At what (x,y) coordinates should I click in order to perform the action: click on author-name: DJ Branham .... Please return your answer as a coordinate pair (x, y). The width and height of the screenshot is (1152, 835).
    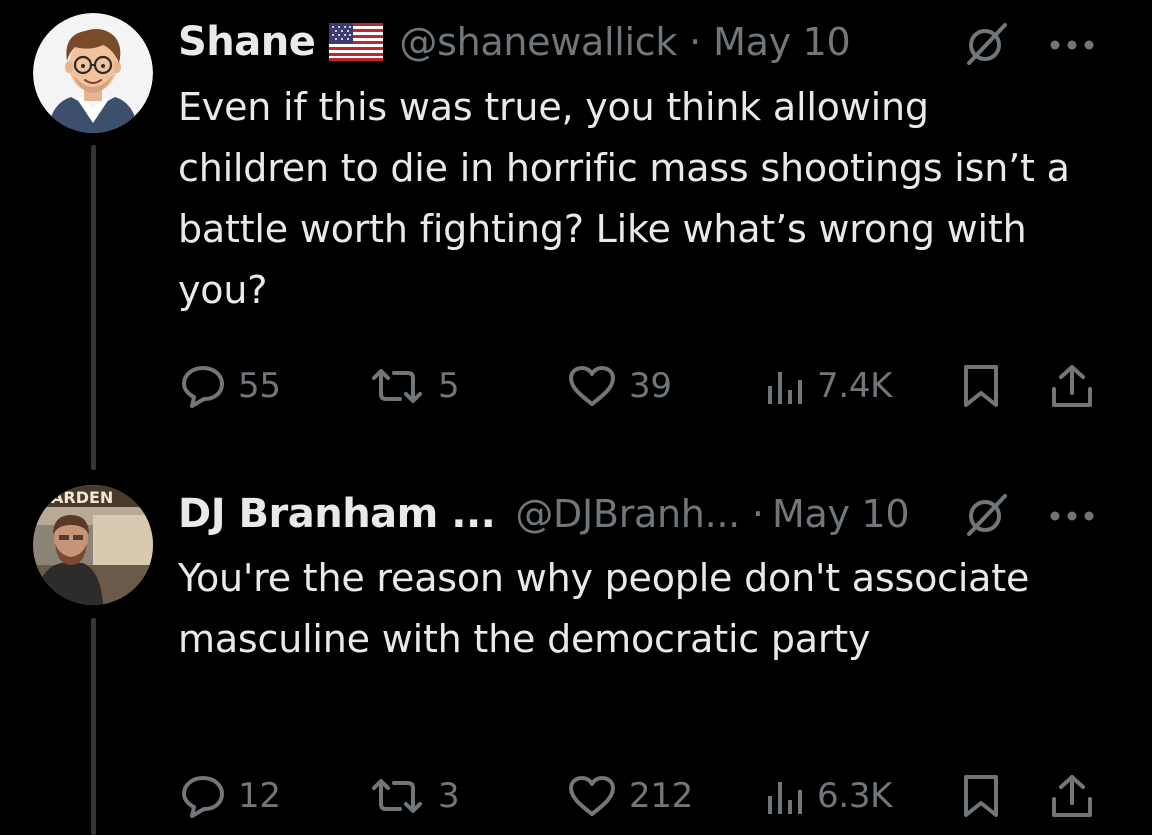
    Looking at the image, I should click on (337, 514).